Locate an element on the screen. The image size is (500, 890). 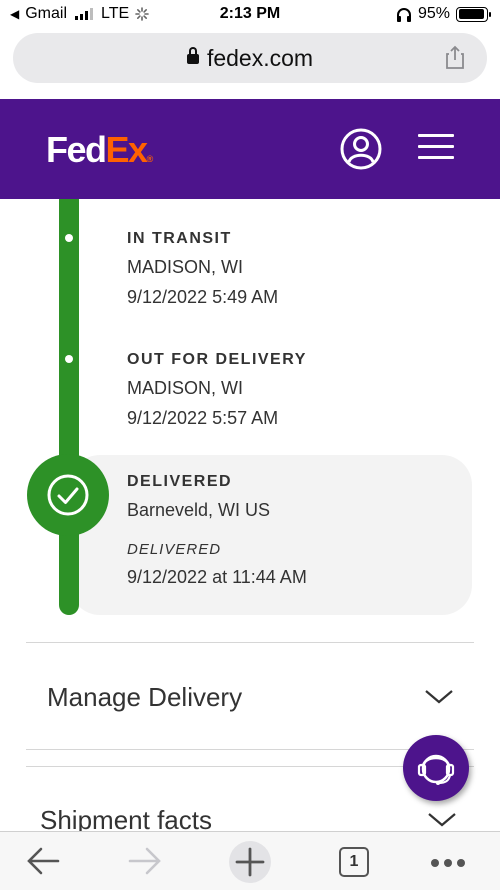
browser-toolbar: 1 is located at coordinates (250, 860).